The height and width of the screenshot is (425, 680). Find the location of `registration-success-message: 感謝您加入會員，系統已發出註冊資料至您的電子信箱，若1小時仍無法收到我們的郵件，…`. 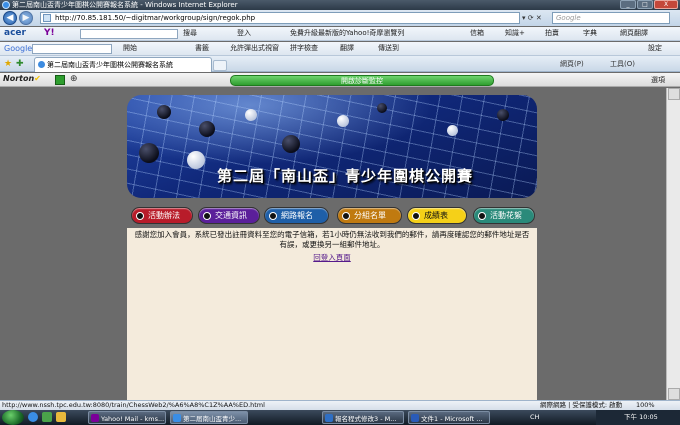

registration-success-message: 感謝您加入會員，系統已發出註冊資料至您的電子信箱，若1小時仍無法收到我們的郵件，… is located at coordinates (332, 239).